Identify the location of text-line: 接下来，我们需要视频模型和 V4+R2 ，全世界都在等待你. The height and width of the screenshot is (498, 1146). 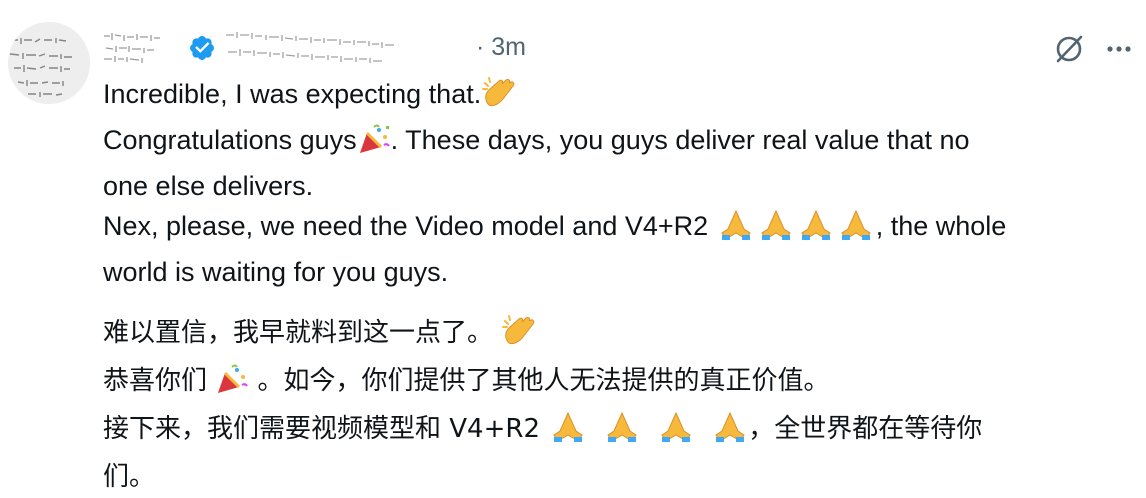
(613, 432).